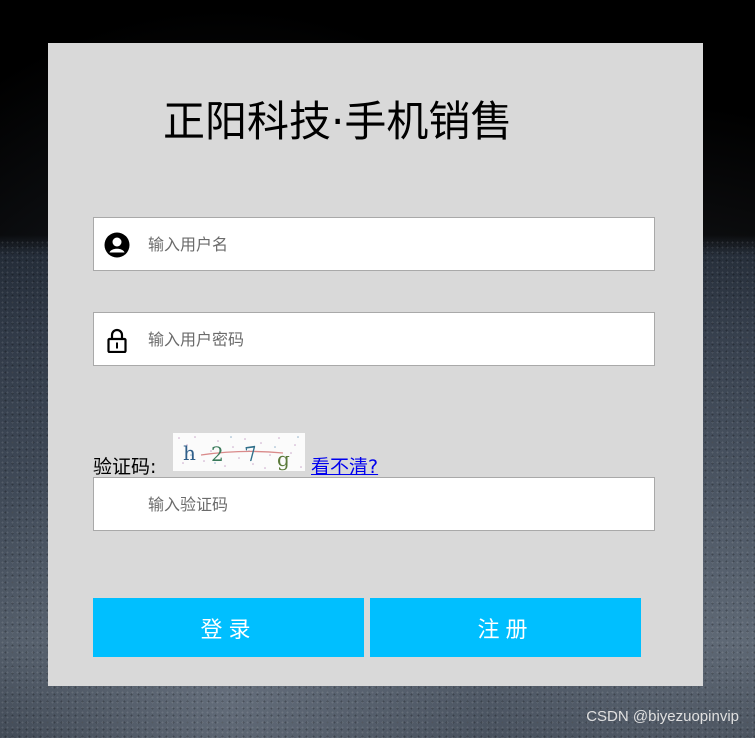 The image size is (755, 738). What do you see at coordinates (338, 121) in the screenshot?
I see `page-title: 正阳科技·手机销售` at bounding box center [338, 121].